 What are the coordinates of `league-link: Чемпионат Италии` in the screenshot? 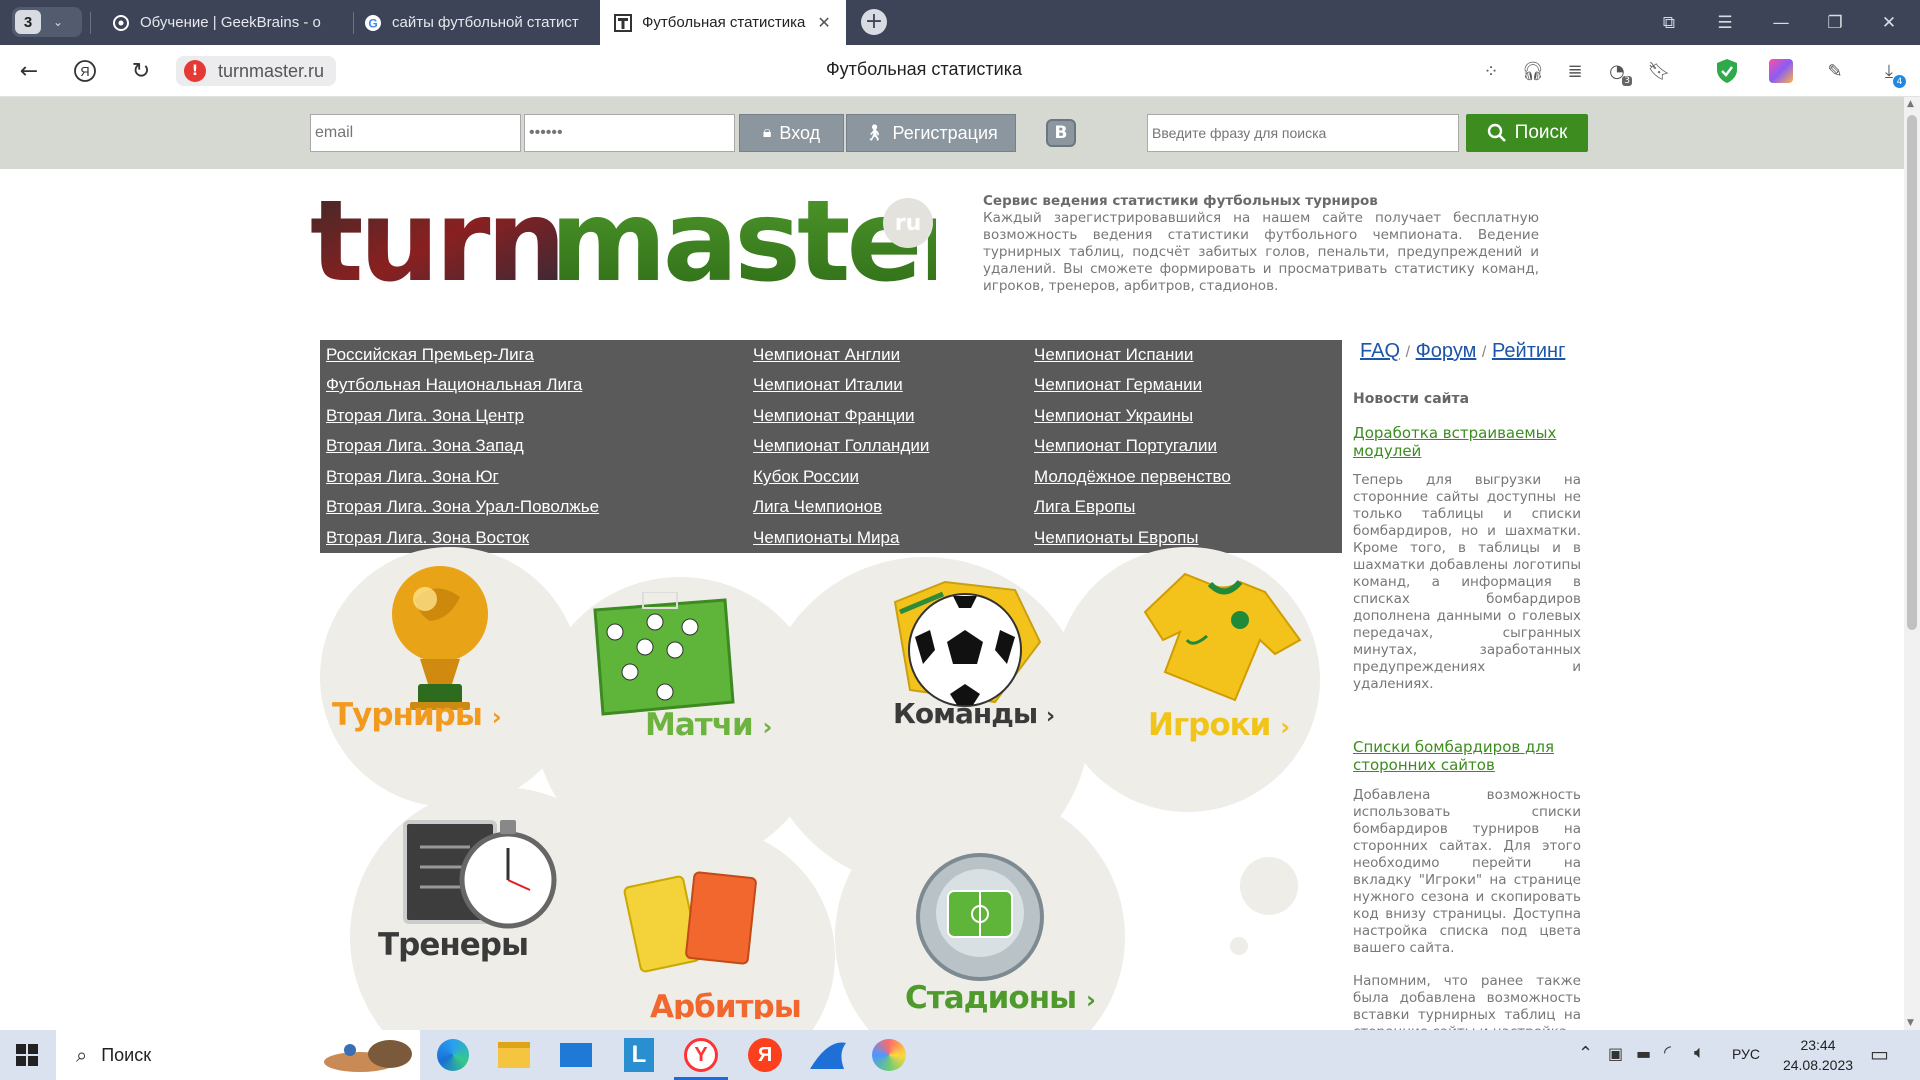 It's located at (828, 385).